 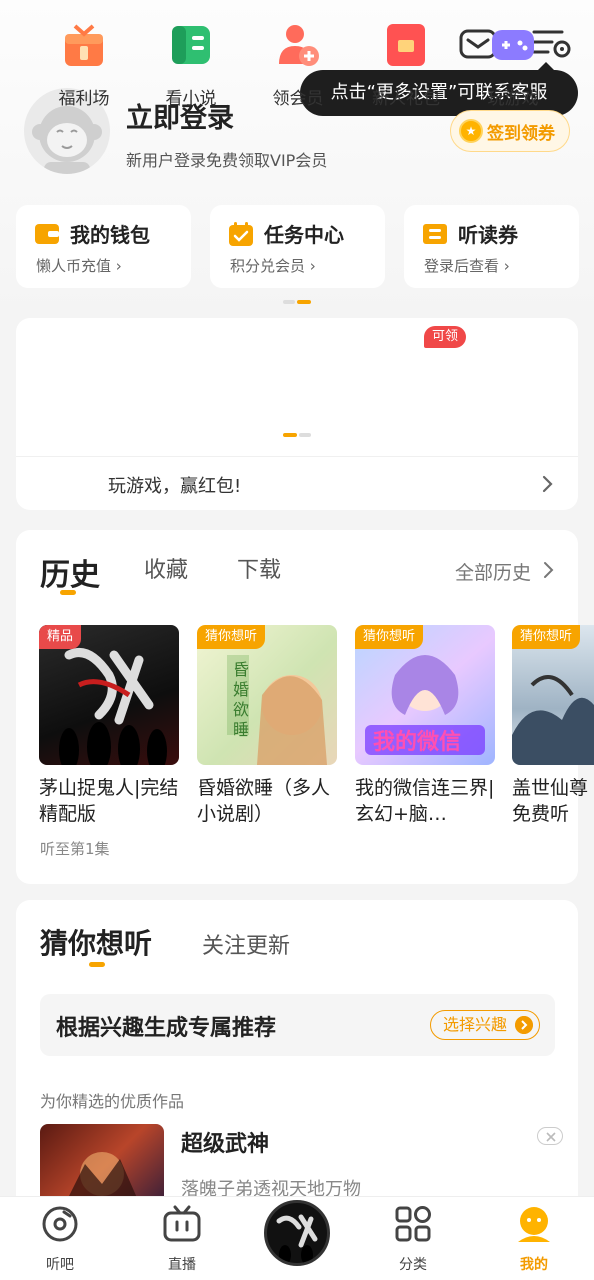 I want to click on book-title-2: 昏婚欲睡（多人小说剧）, so click(x=267, y=801).